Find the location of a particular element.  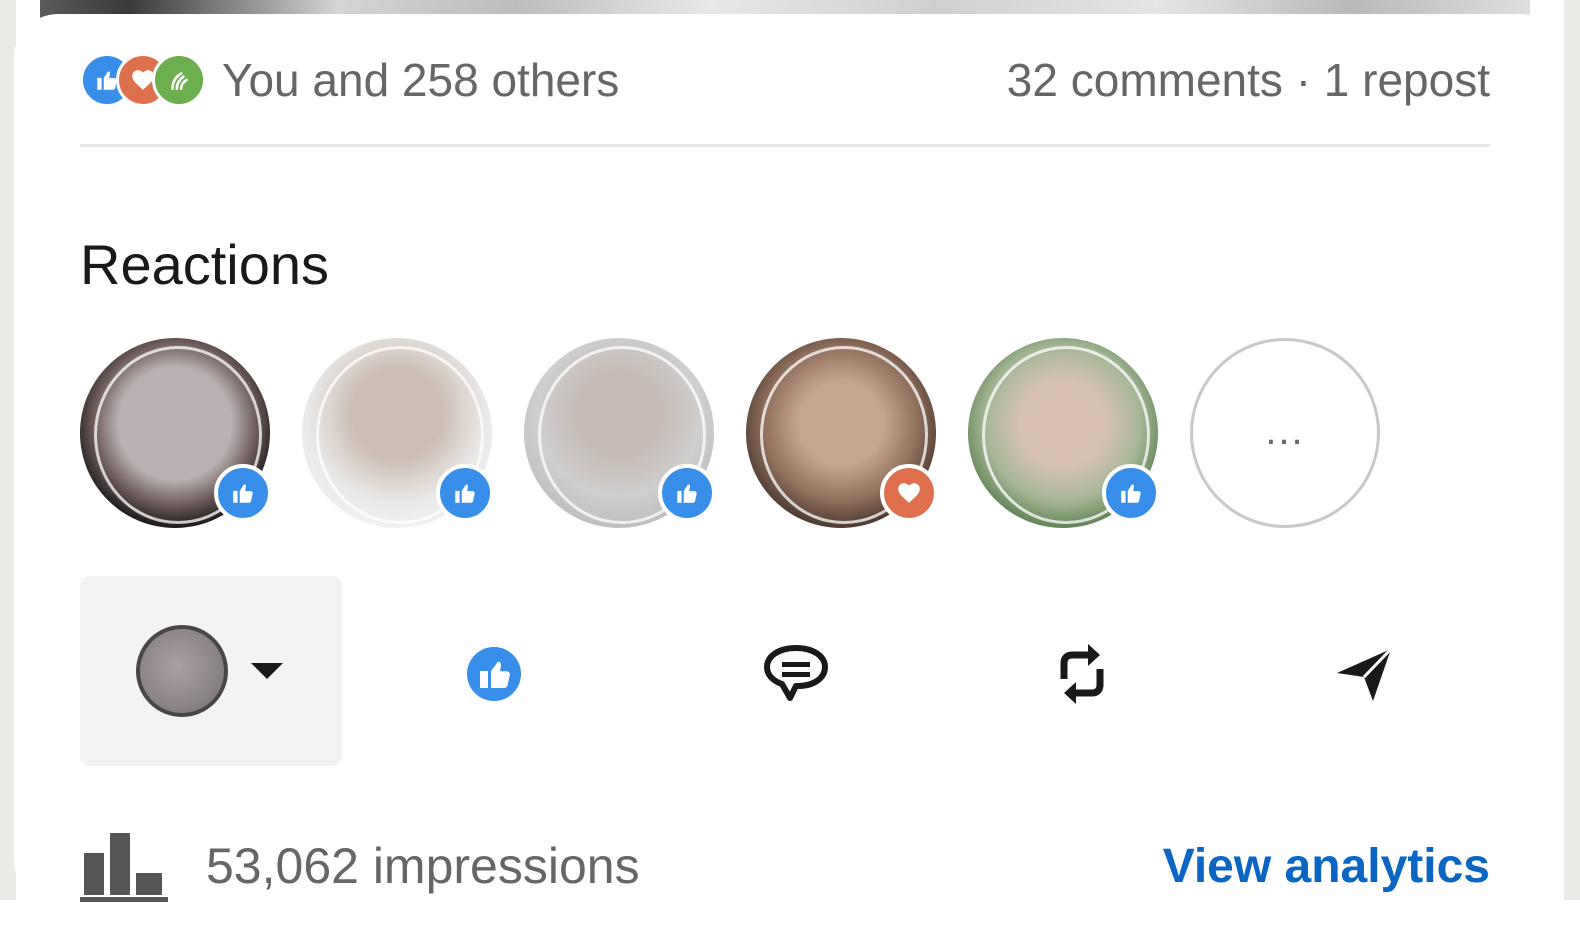

caret-down-icon is located at coordinates (267, 671).